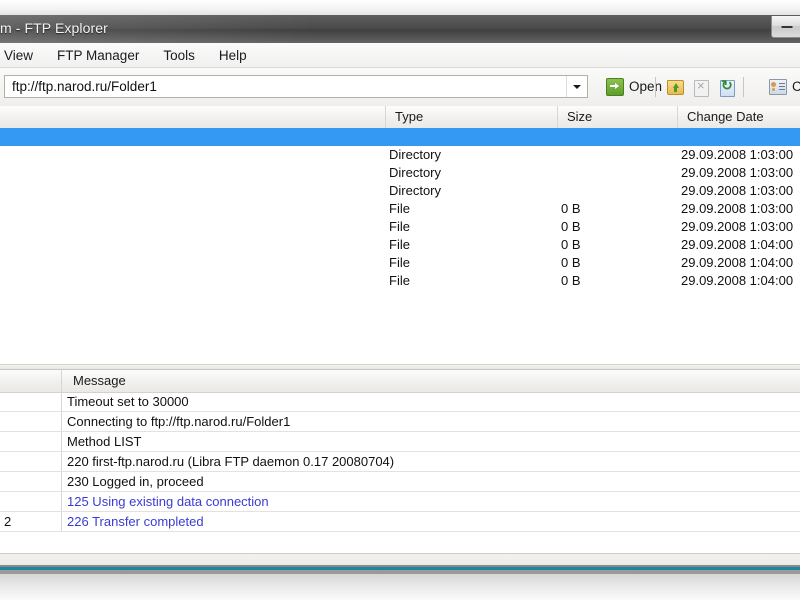  What do you see at coordinates (400, 7) in the screenshot?
I see `desktop-backdrop-top` at bounding box center [400, 7].